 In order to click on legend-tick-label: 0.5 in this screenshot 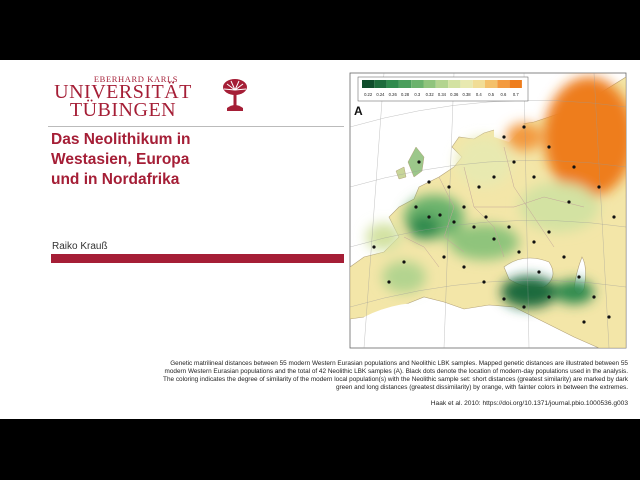, I will do `click(491, 94)`.